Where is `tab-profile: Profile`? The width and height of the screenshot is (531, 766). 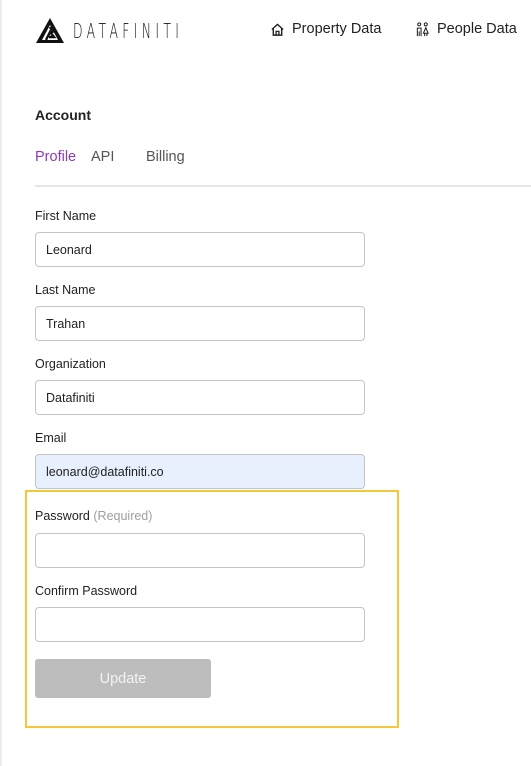
tab-profile: Profile is located at coordinates (63, 157).